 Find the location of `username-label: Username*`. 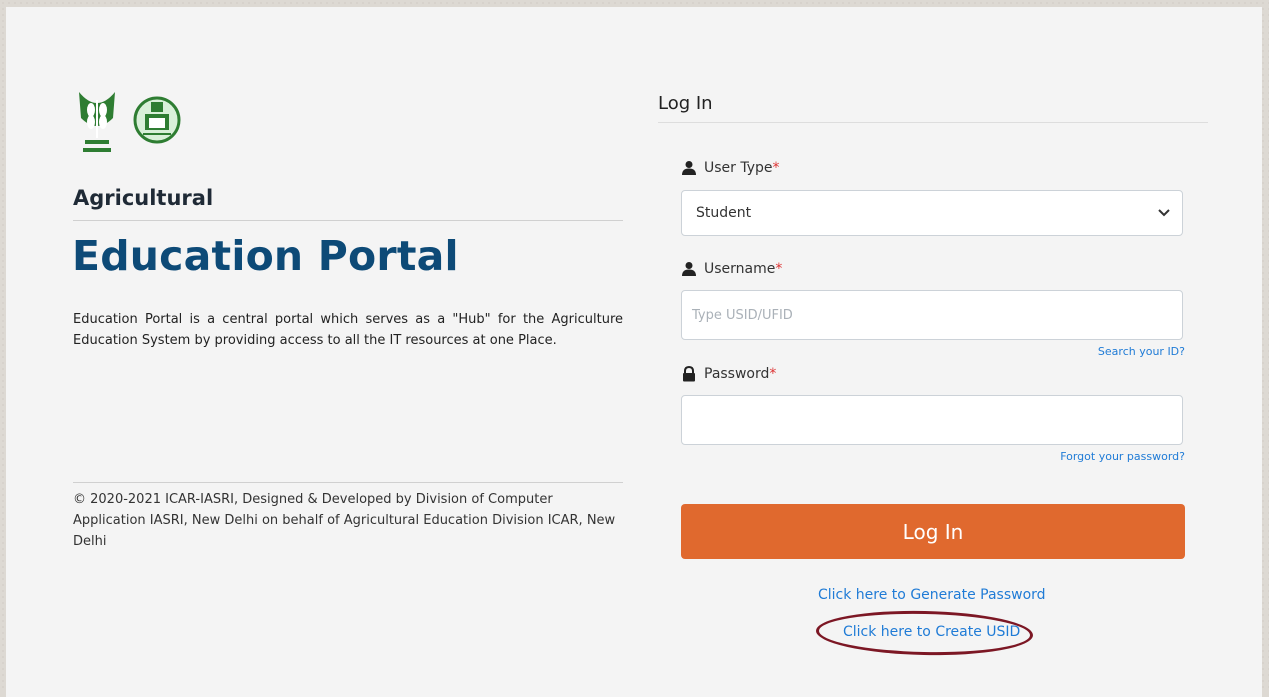

username-label: Username* is located at coordinates (731, 269).